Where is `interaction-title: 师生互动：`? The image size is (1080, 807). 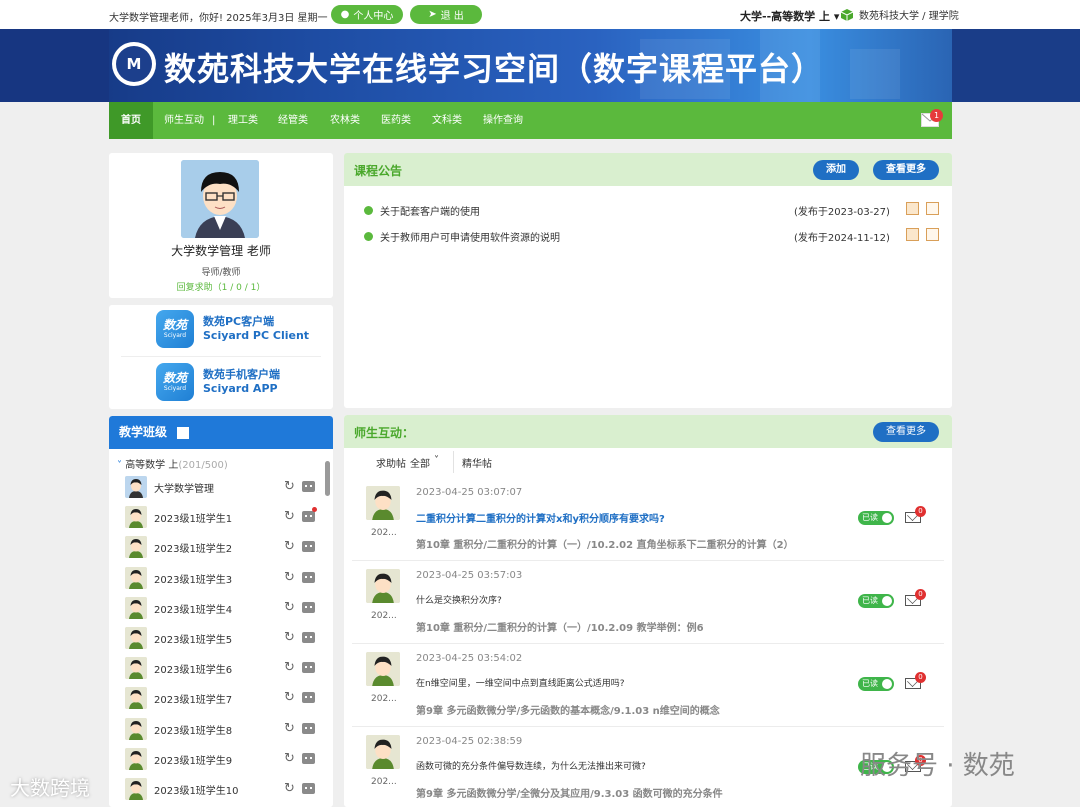
interaction-title: 师生互动： is located at coordinates (384, 433).